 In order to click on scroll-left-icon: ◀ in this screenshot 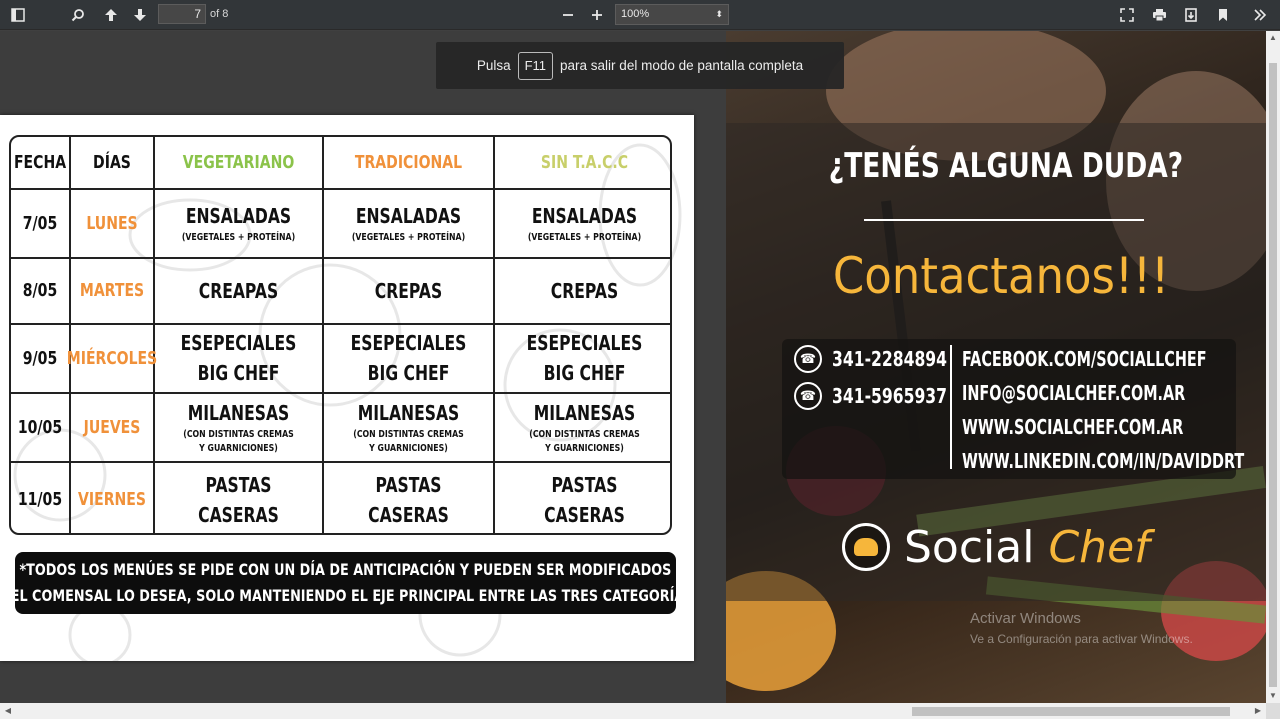, I will do `click(8, 711)`.